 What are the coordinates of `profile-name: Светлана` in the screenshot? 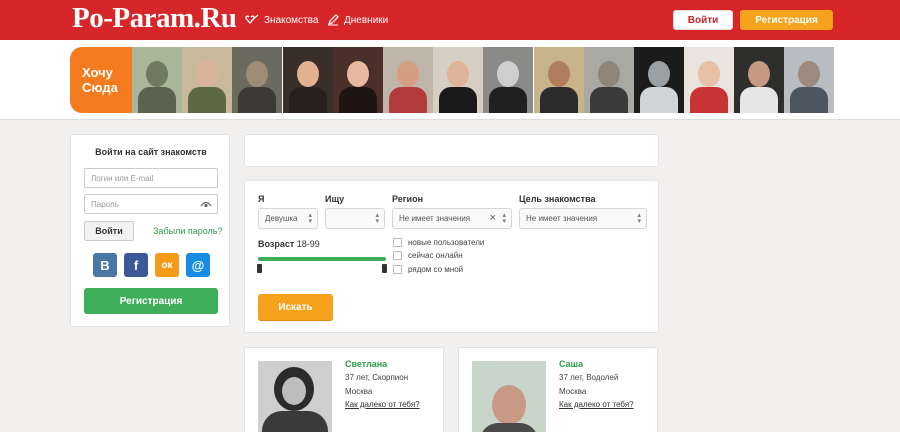 It's located at (366, 364).